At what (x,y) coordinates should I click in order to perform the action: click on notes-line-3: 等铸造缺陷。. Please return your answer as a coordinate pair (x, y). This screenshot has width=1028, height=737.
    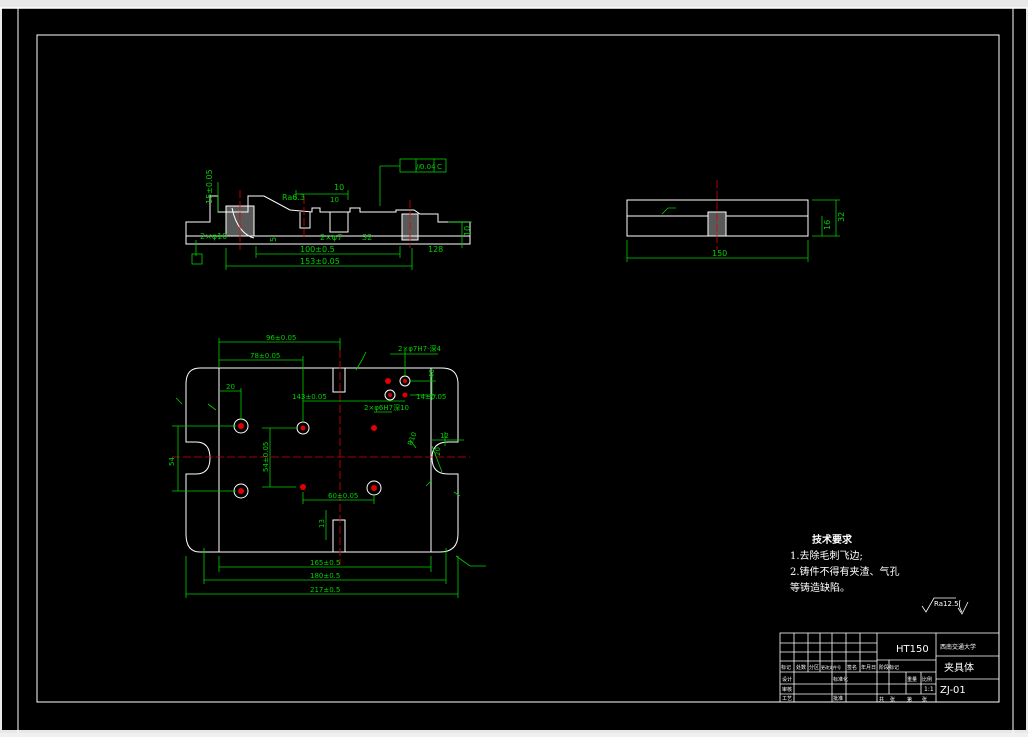
    Looking at the image, I should click on (820, 587).